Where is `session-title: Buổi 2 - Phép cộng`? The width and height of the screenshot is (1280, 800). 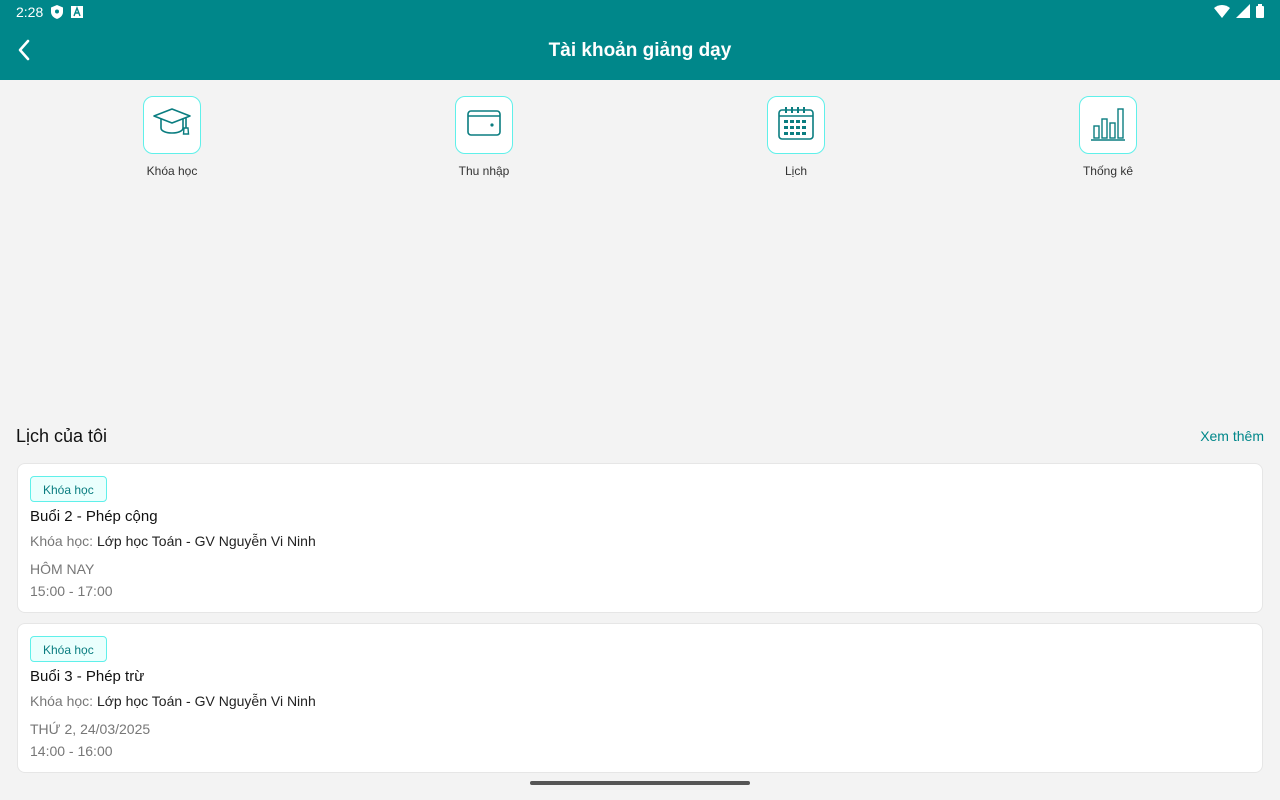
session-title: Buổi 2 - Phép cộng is located at coordinates (94, 516).